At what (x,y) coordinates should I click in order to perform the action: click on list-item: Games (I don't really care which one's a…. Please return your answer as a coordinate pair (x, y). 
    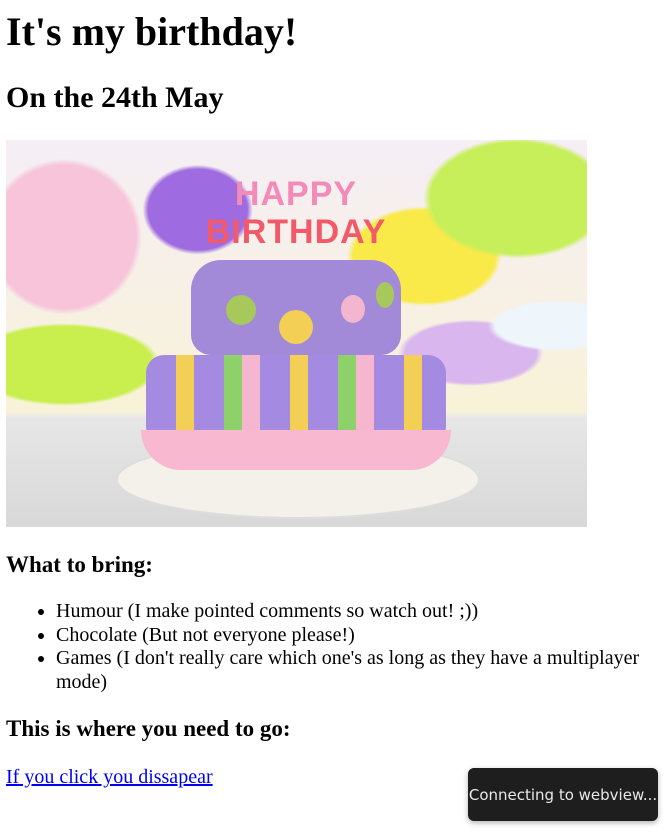
    Looking at the image, I should click on (356, 670).